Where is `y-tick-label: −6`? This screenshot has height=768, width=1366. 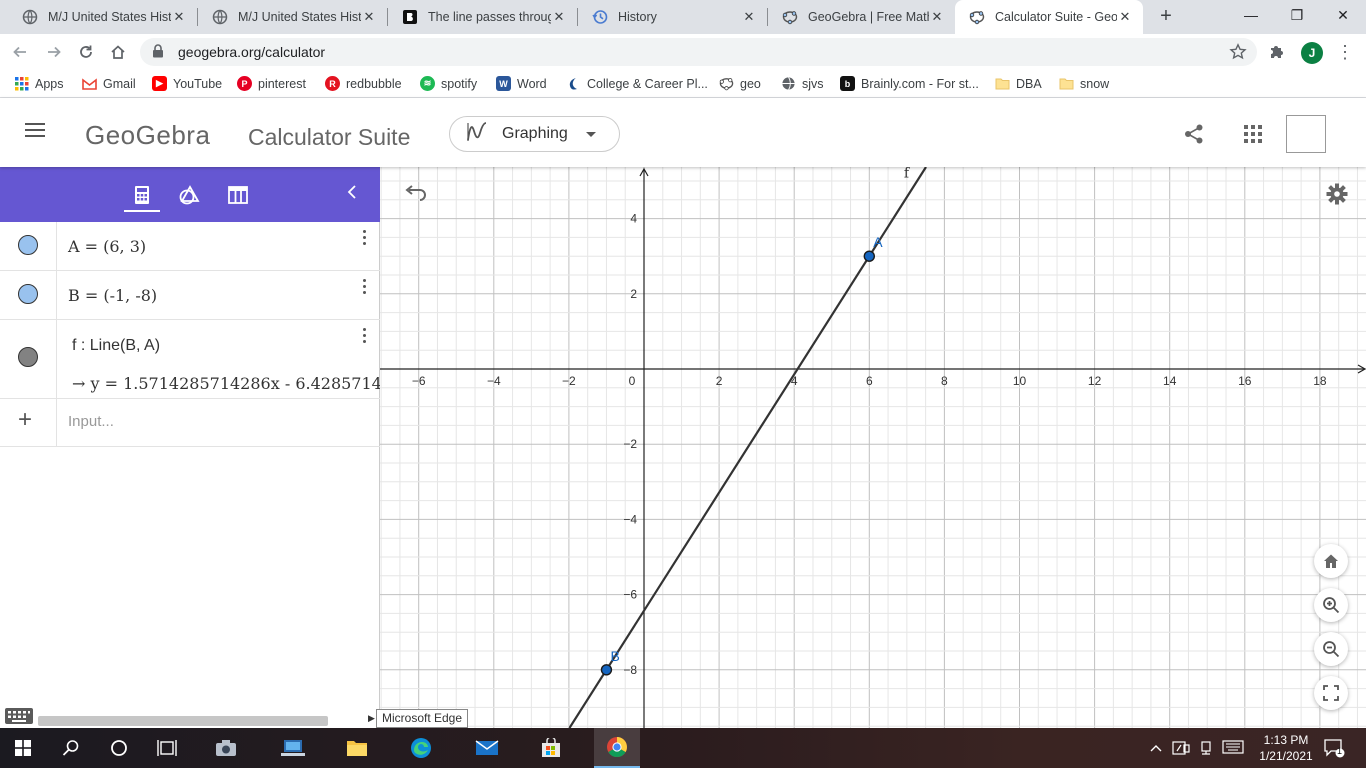 y-tick-label: −6 is located at coordinates (630, 595).